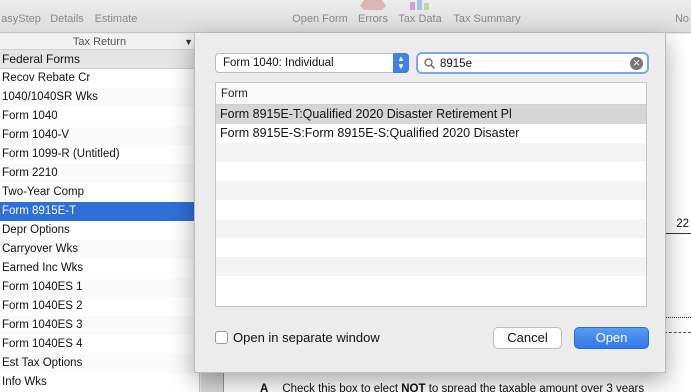 The image size is (691, 392). I want to click on tax-return-selector: Tax Return ▼, so click(99, 42).